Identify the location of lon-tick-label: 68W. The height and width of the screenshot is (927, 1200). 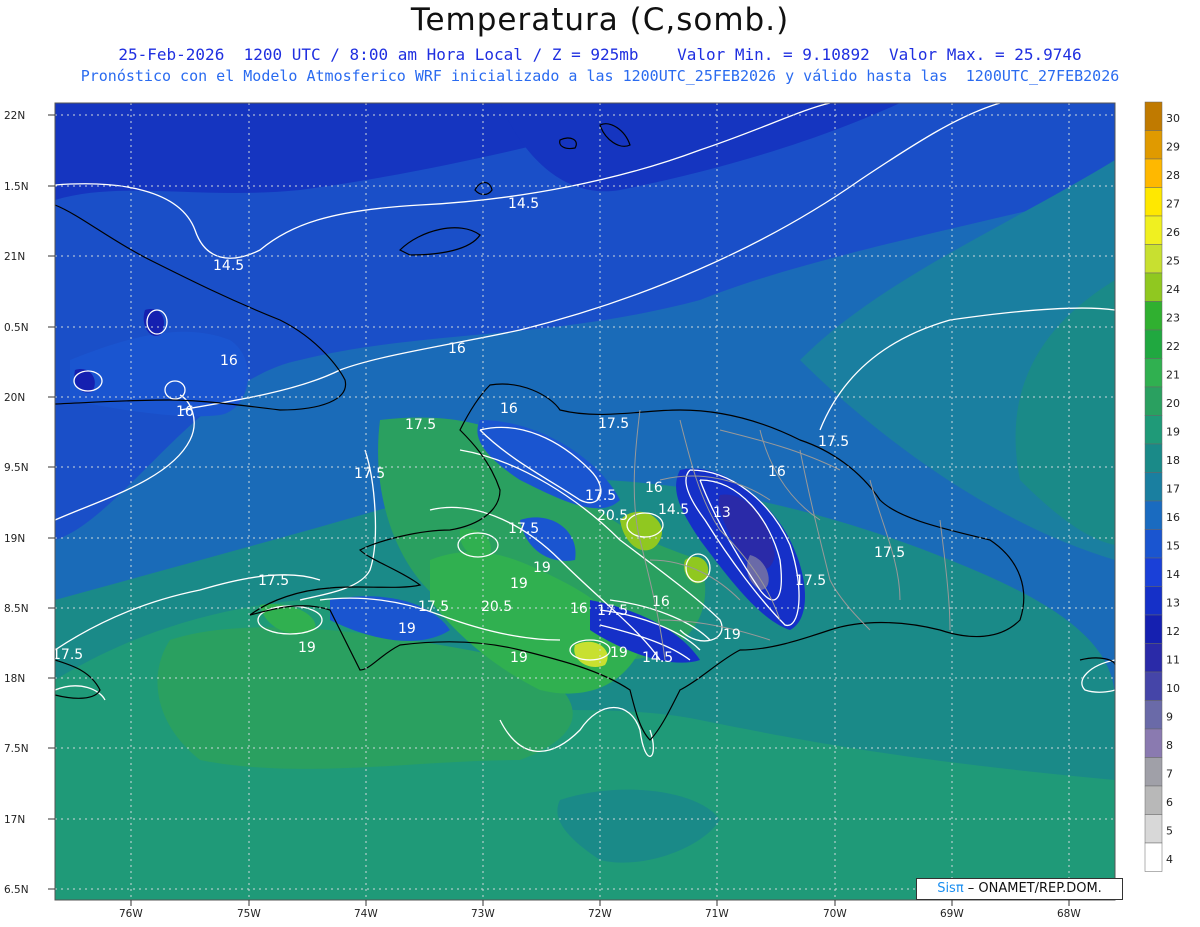
(1069, 914).